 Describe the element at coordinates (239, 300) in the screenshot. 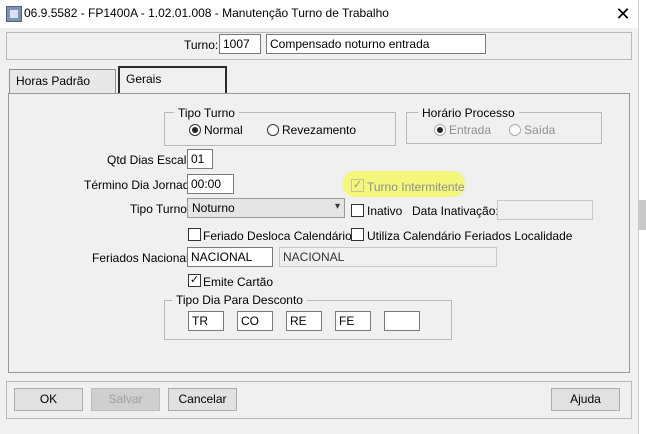

I see `tipo-dia-desconto-title: Tipo Dia Para Desconto` at that location.